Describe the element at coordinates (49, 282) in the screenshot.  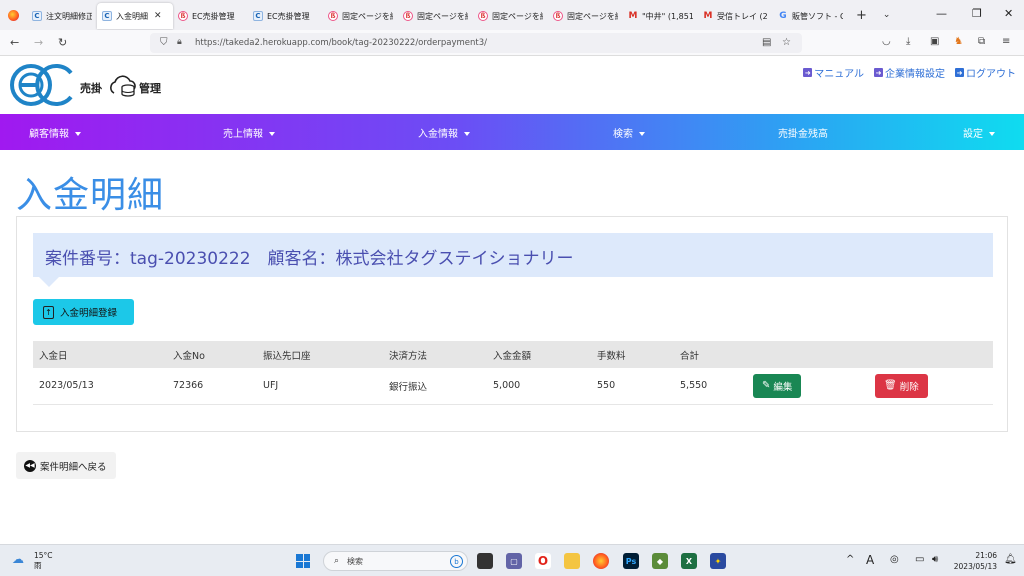
I see `banner-pointer` at that location.